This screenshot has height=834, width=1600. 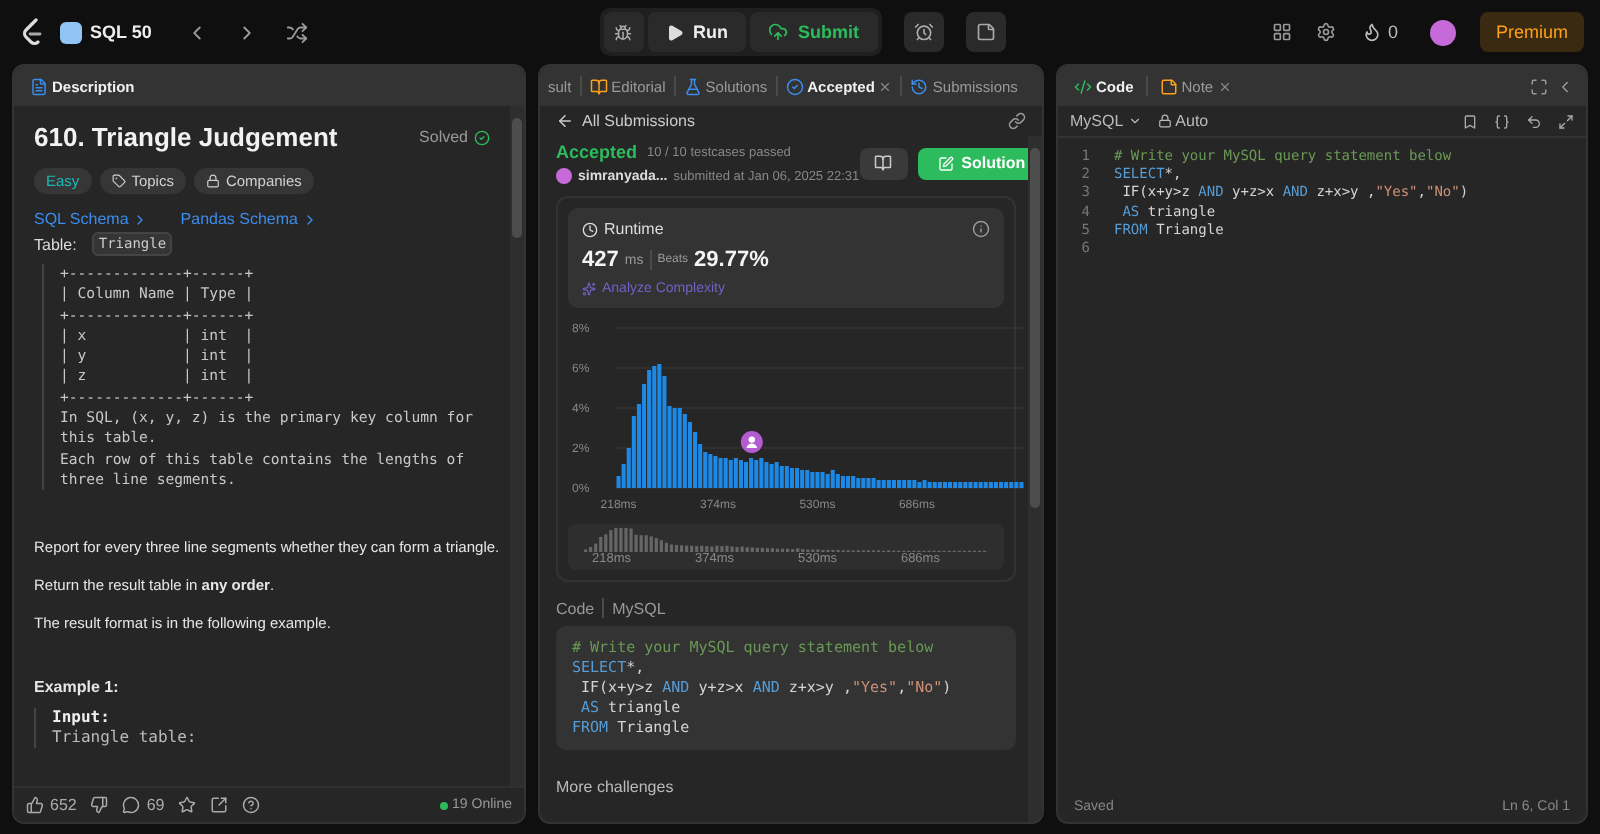 I want to click on flame-icon, so click(x=1371, y=32).